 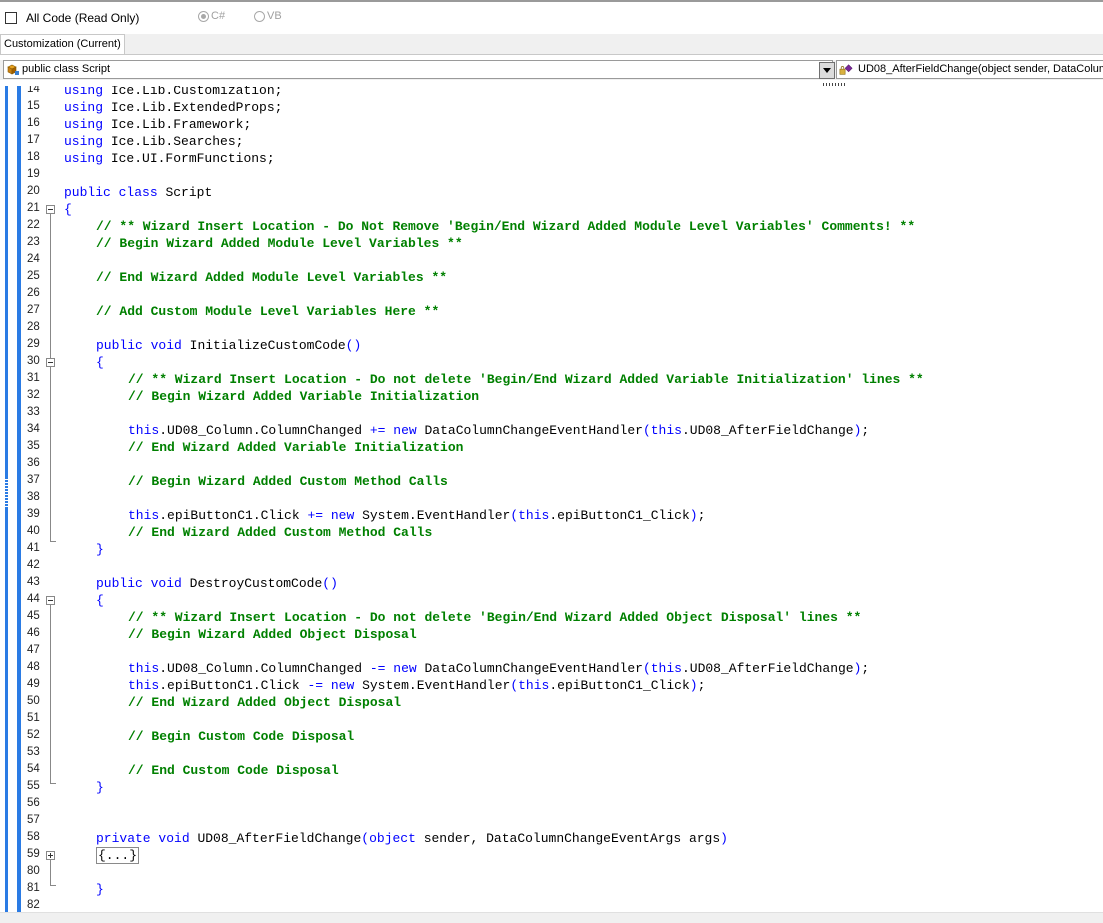 I want to click on code-line: 50 // End Wizard Added Object Disposal, so click(x=551, y=702).